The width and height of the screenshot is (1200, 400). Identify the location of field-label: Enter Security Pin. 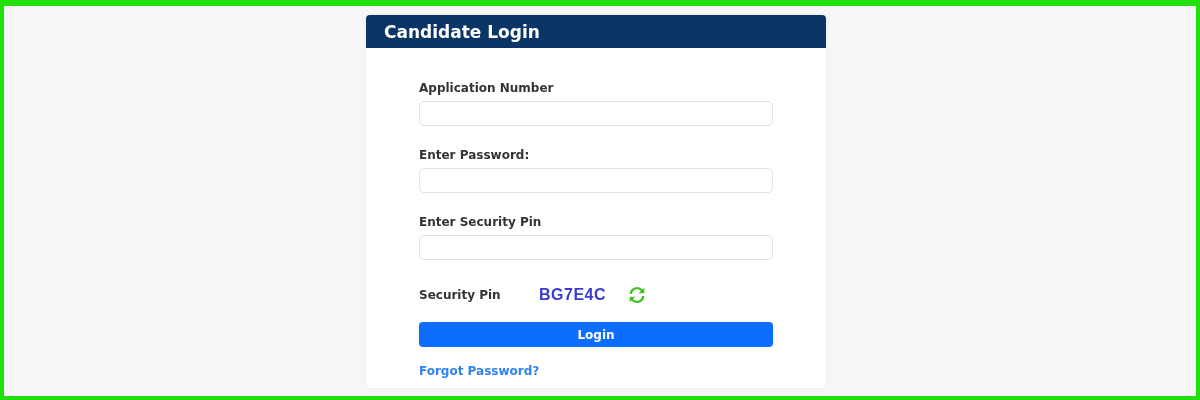
(480, 222).